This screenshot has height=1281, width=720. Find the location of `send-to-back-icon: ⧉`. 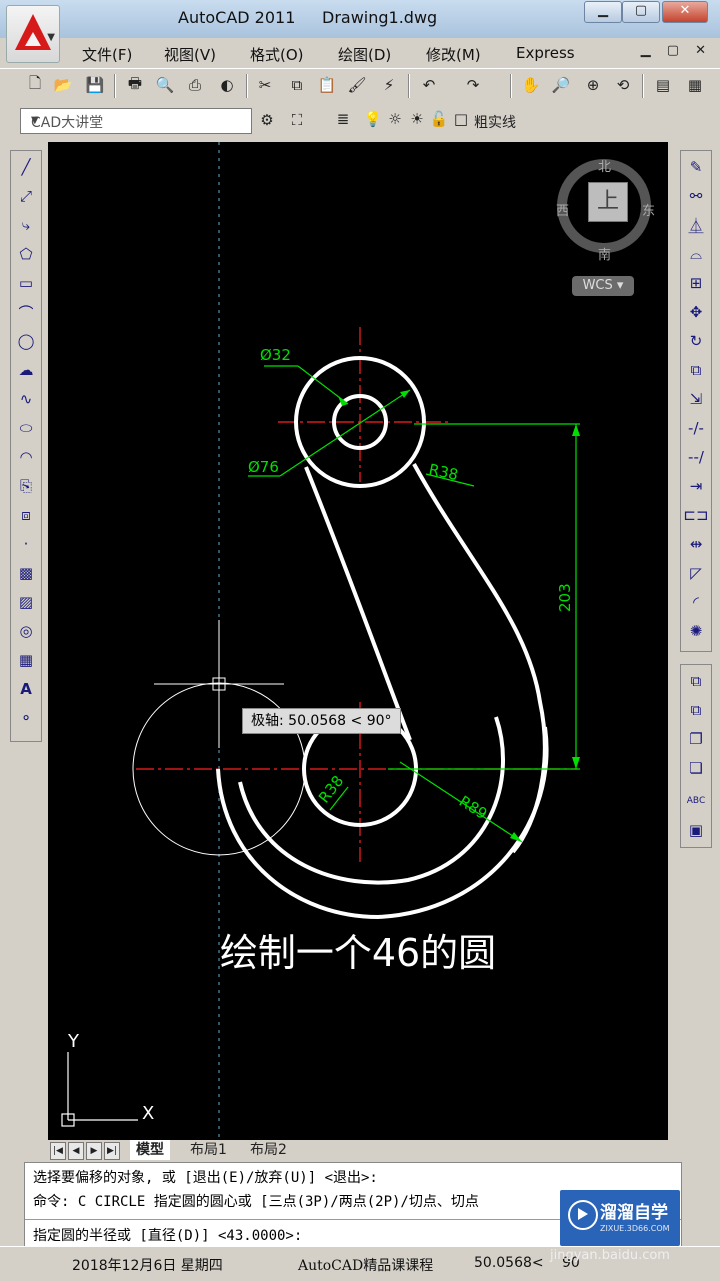

send-to-back-icon: ⧉ is located at coordinates (696, 710).